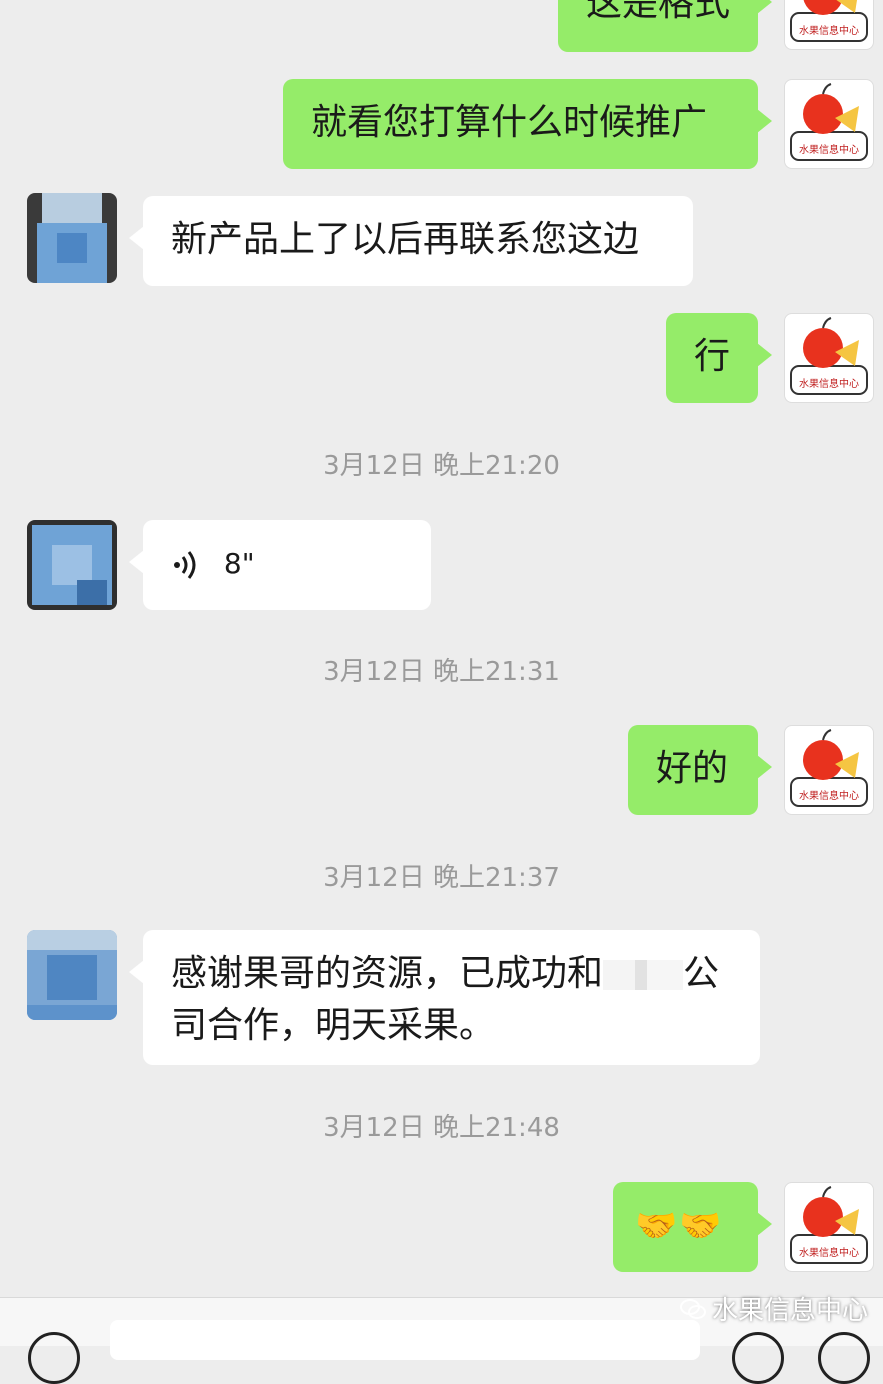  Describe the element at coordinates (444, 997) in the screenshot. I see `message-bubble-contact: 感谢果哥的资源，已成功和 公司合作，明天采果。` at that location.